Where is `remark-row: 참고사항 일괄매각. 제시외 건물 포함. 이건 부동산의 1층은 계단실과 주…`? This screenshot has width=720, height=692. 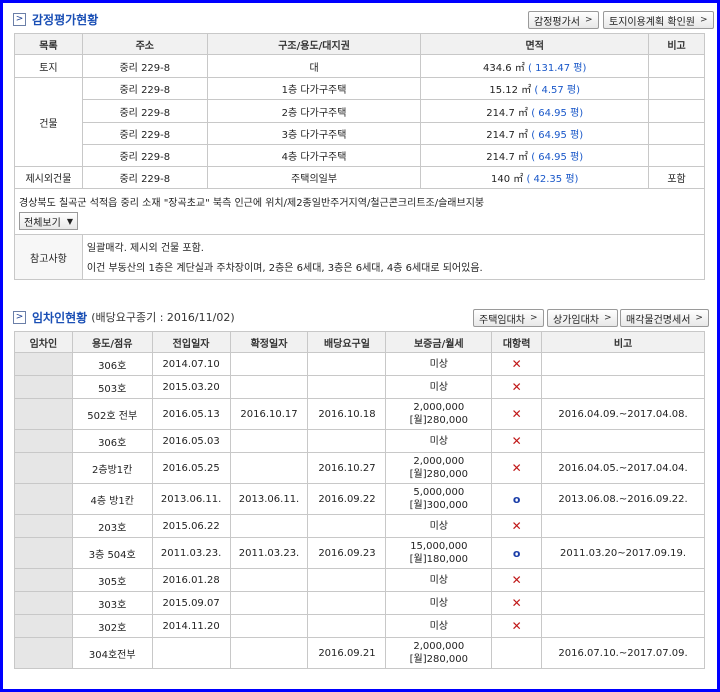
remark-row: 참고사항 일괄매각. 제시외 건물 포함. 이건 부동산의 1층은 계단실과 주… is located at coordinates (360, 257).